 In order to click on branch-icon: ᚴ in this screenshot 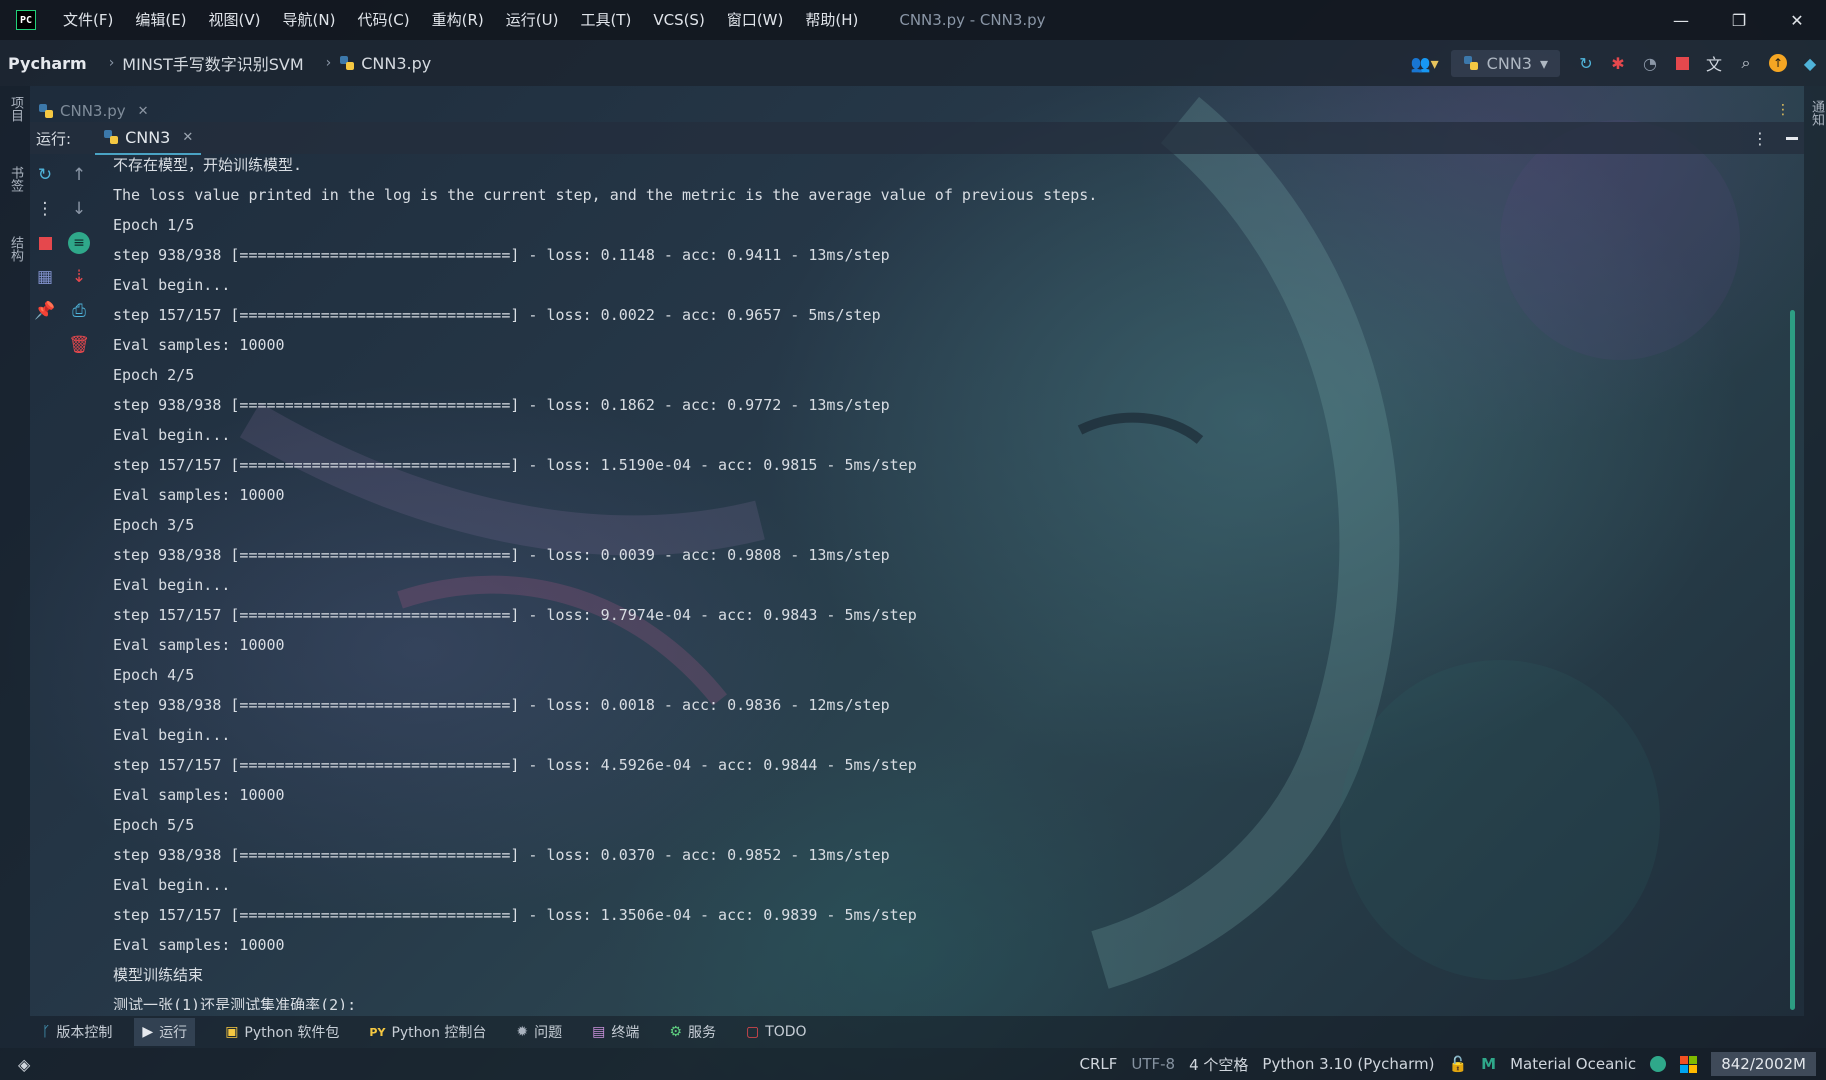, I will do `click(46, 1032)`.